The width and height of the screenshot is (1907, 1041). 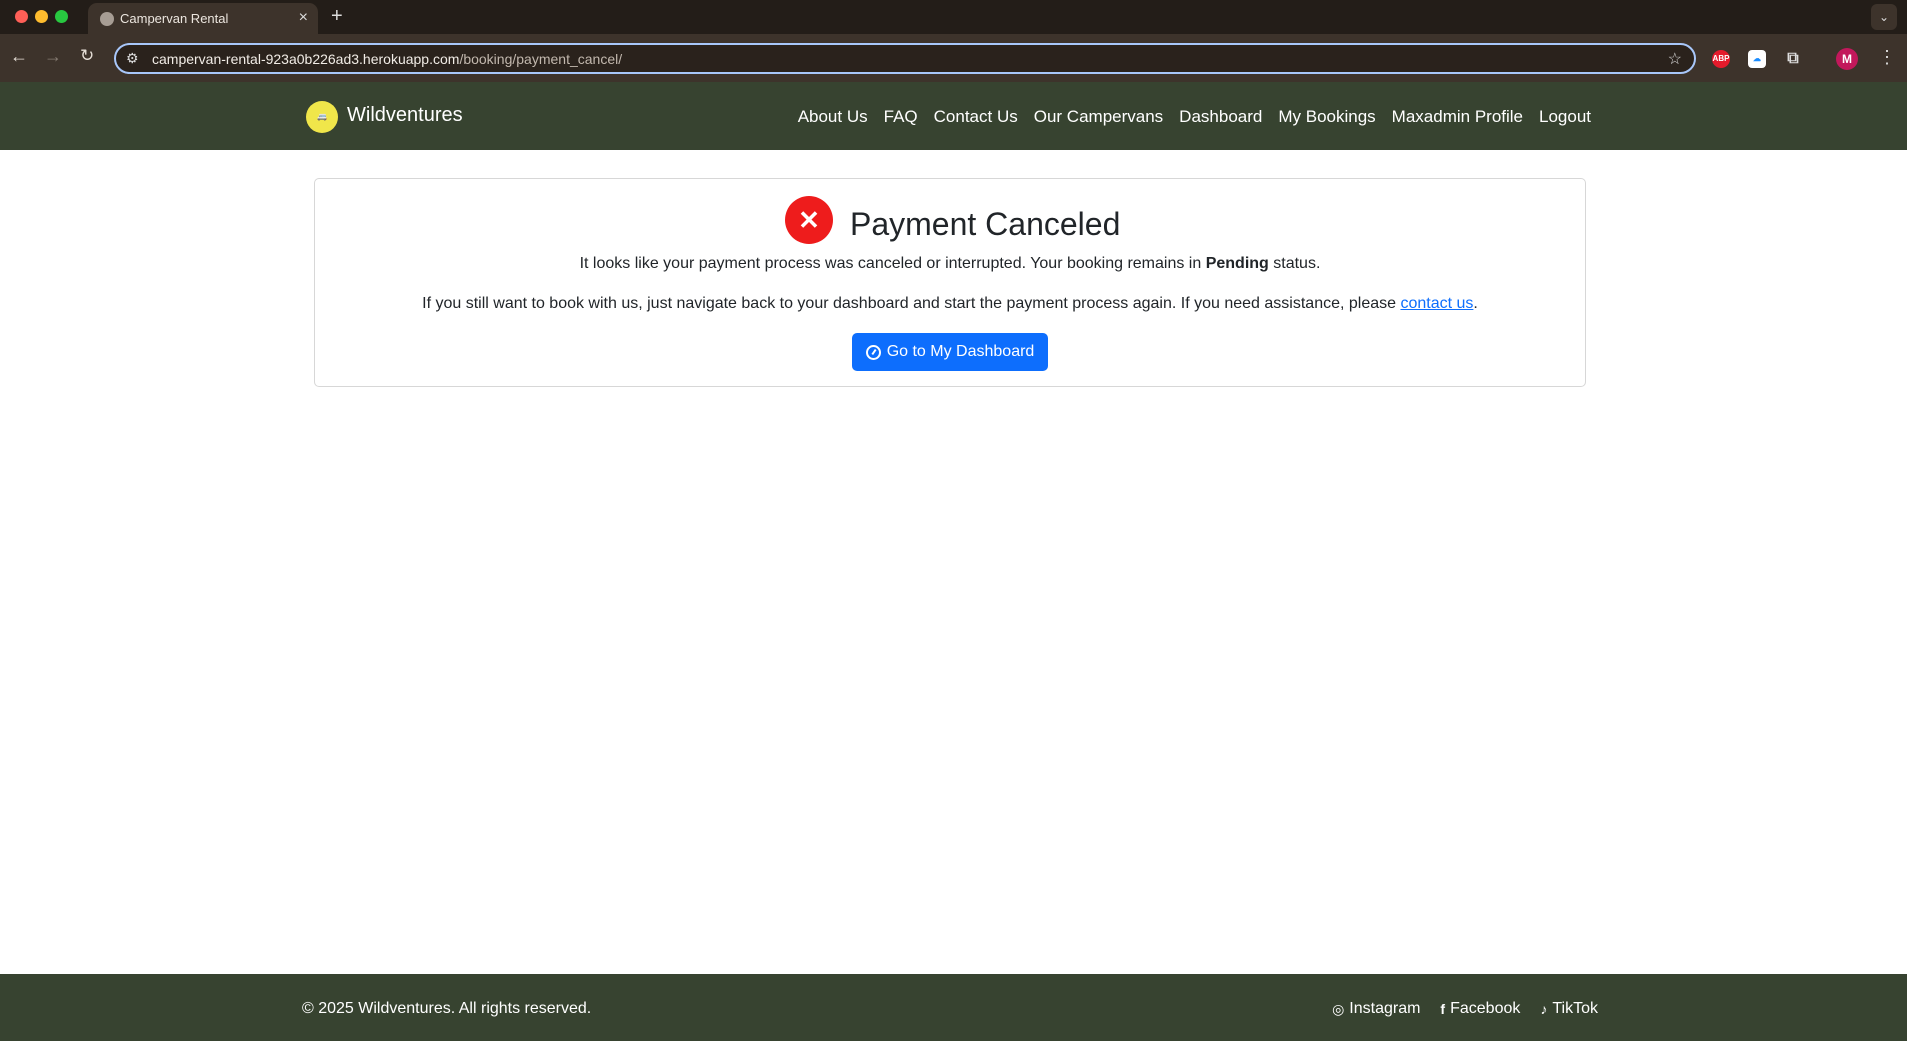 What do you see at coordinates (1385, 1008) in the screenshot?
I see `instagram-label: Instagram` at bounding box center [1385, 1008].